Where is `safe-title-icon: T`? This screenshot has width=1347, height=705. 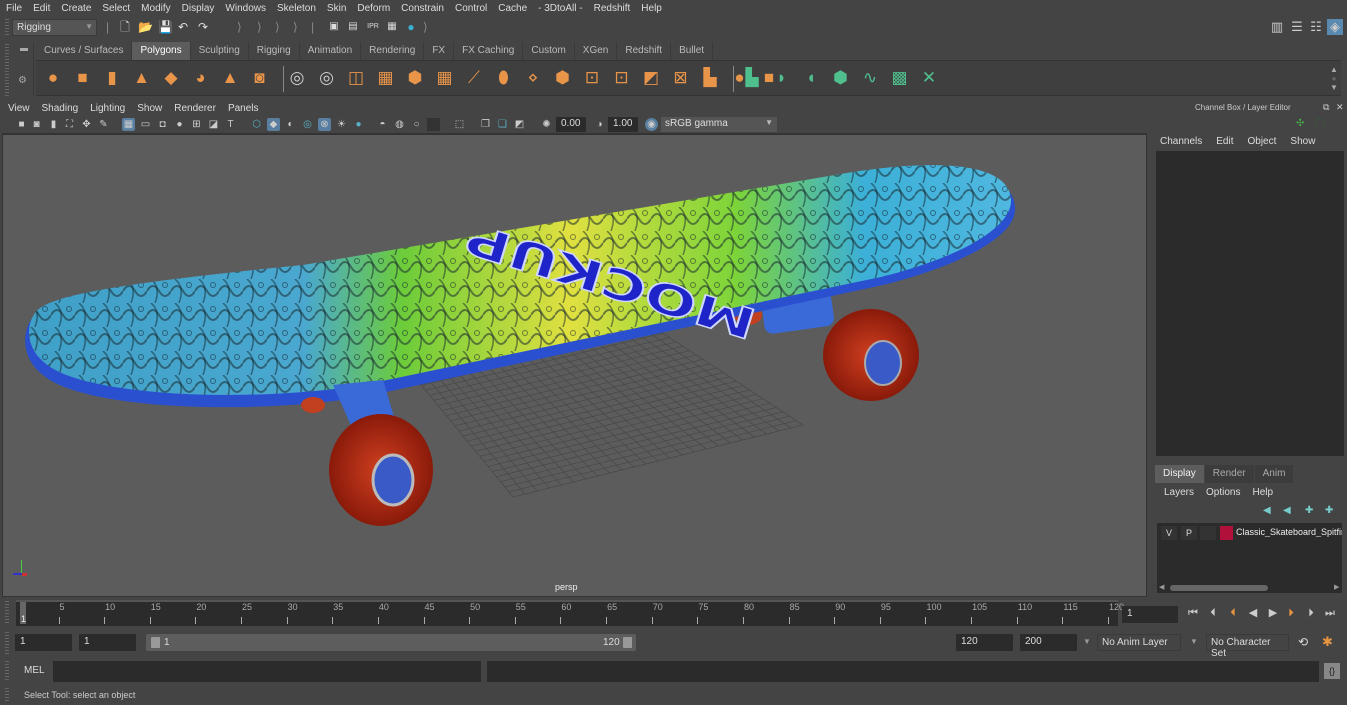 safe-title-icon: T is located at coordinates (230, 124).